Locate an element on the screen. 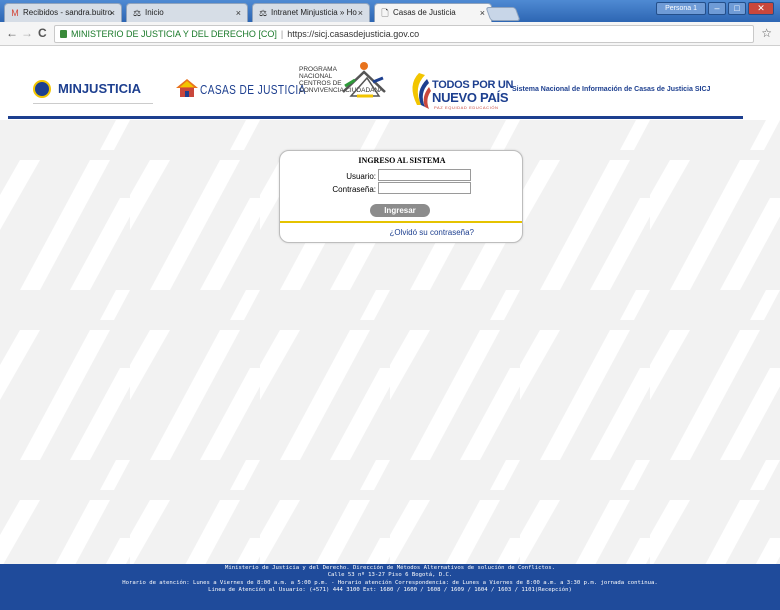 The image size is (780, 610). user-input is located at coordinates (424, 175).